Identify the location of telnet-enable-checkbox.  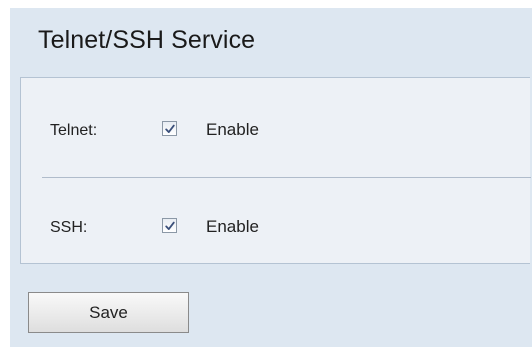
(169, 128).